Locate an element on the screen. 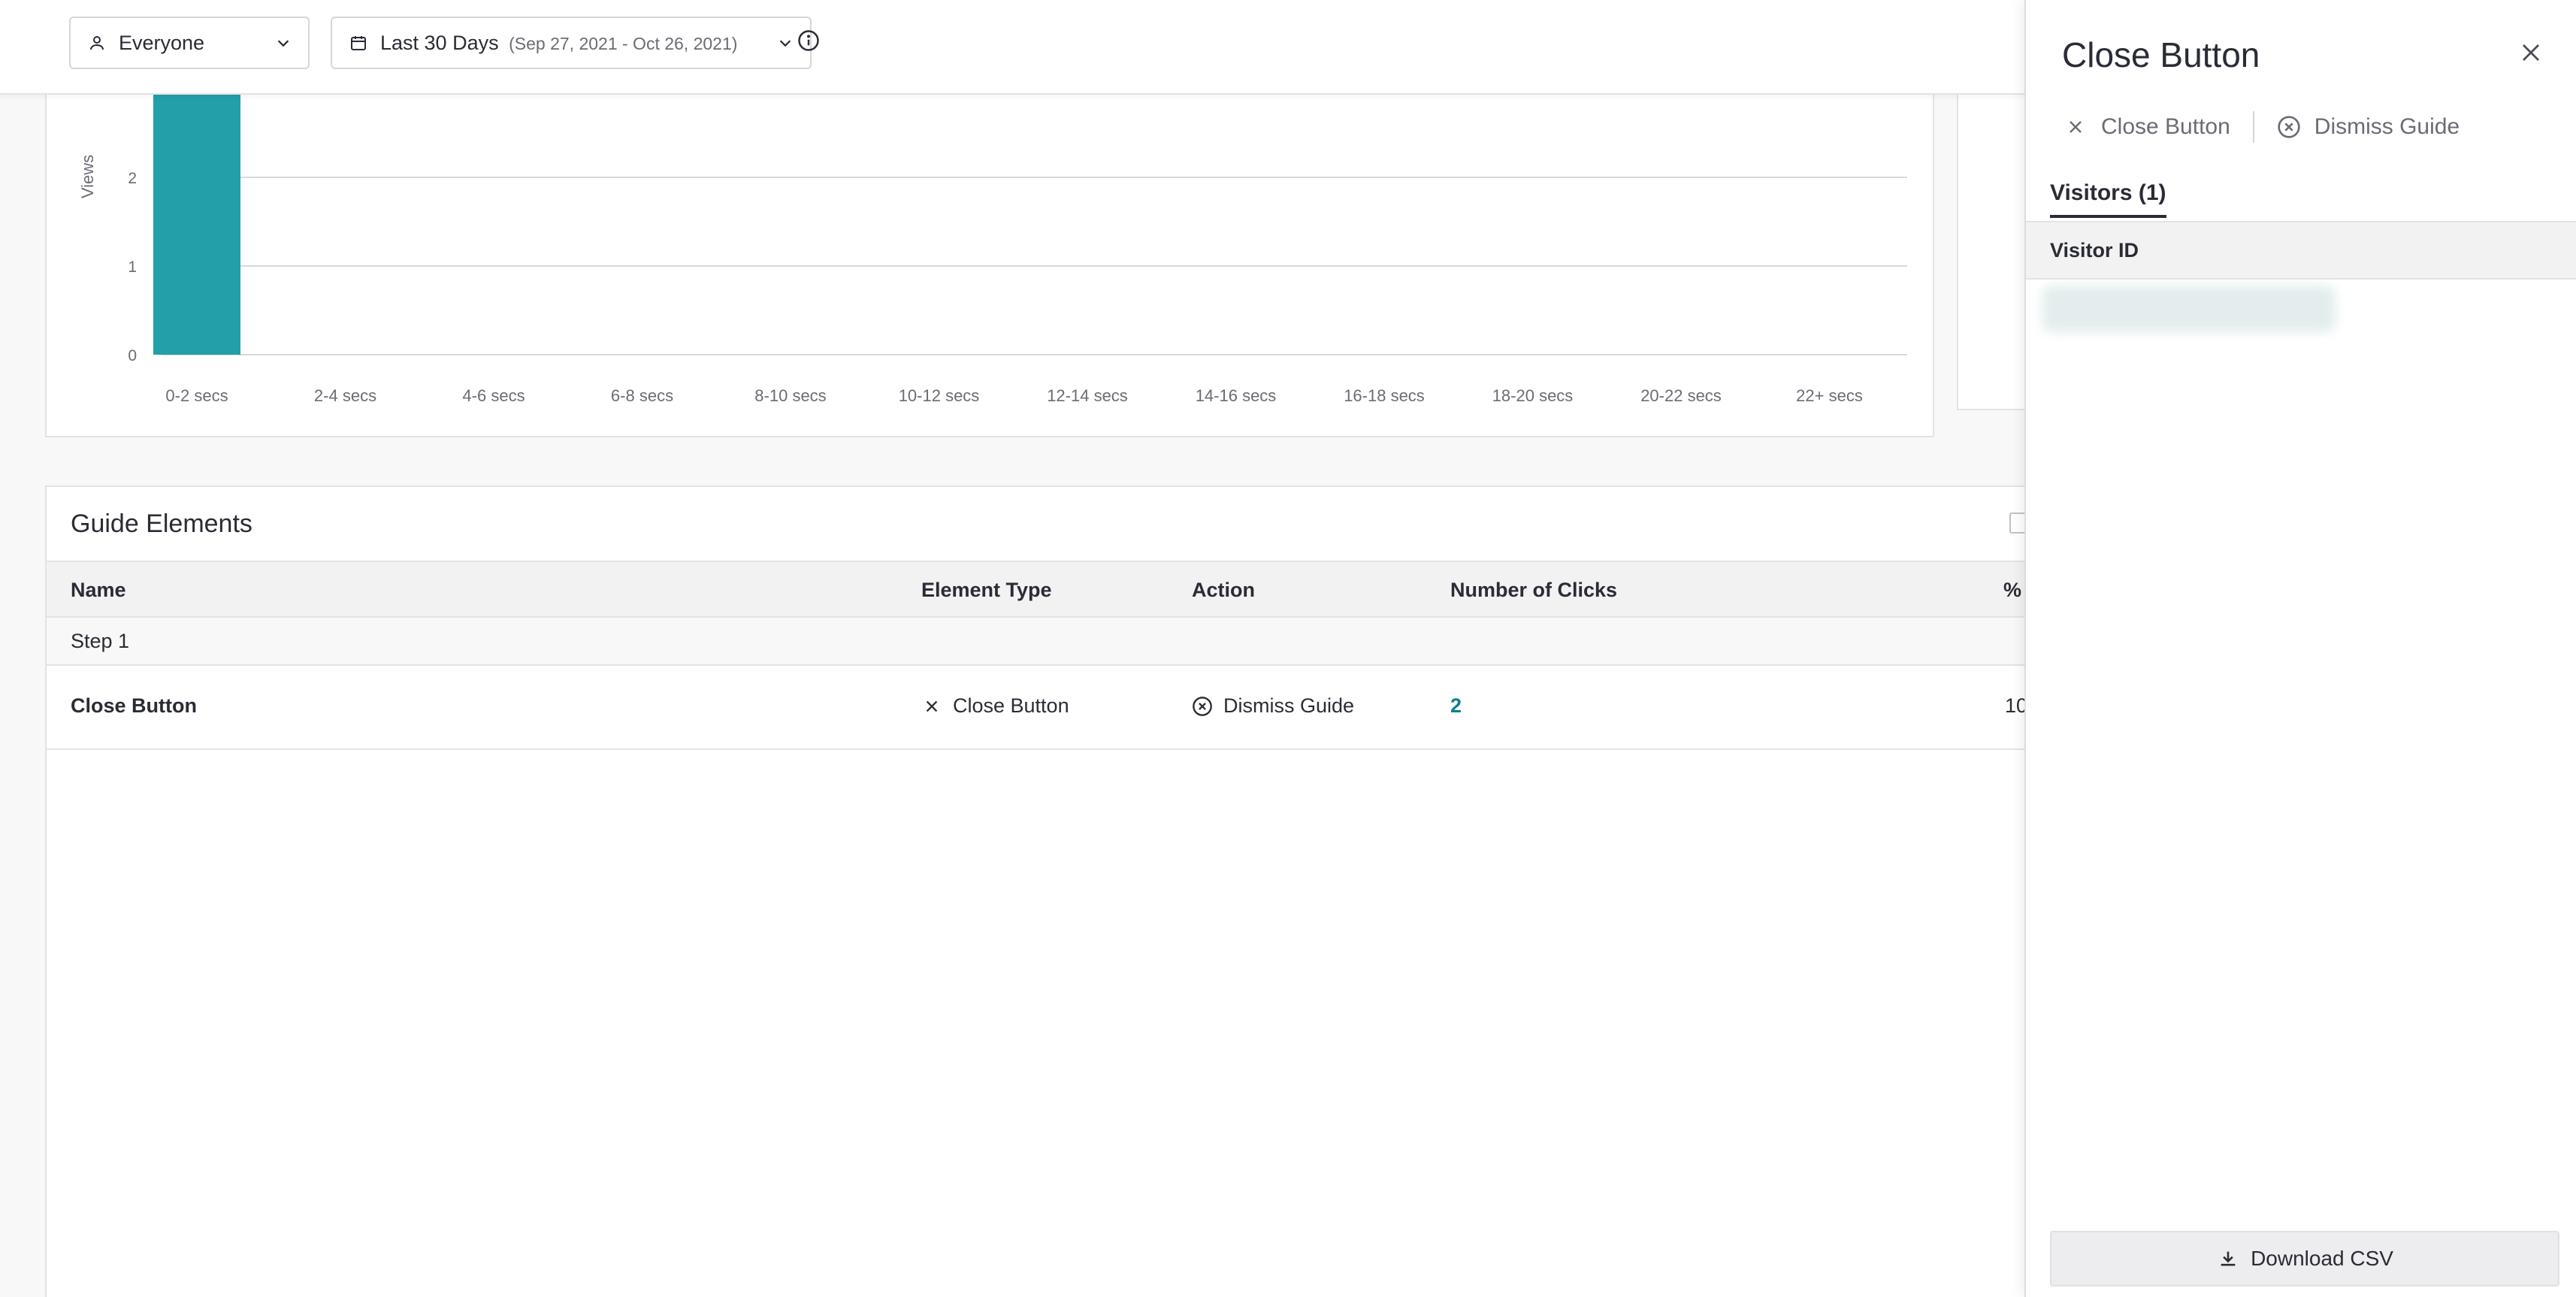  segment-dropdown: Everyone is located at coordinates (189, 43).